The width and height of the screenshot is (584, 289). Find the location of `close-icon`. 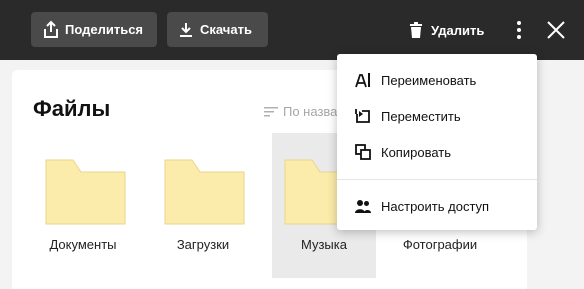

close-icon is located at coordinates (556, 30).